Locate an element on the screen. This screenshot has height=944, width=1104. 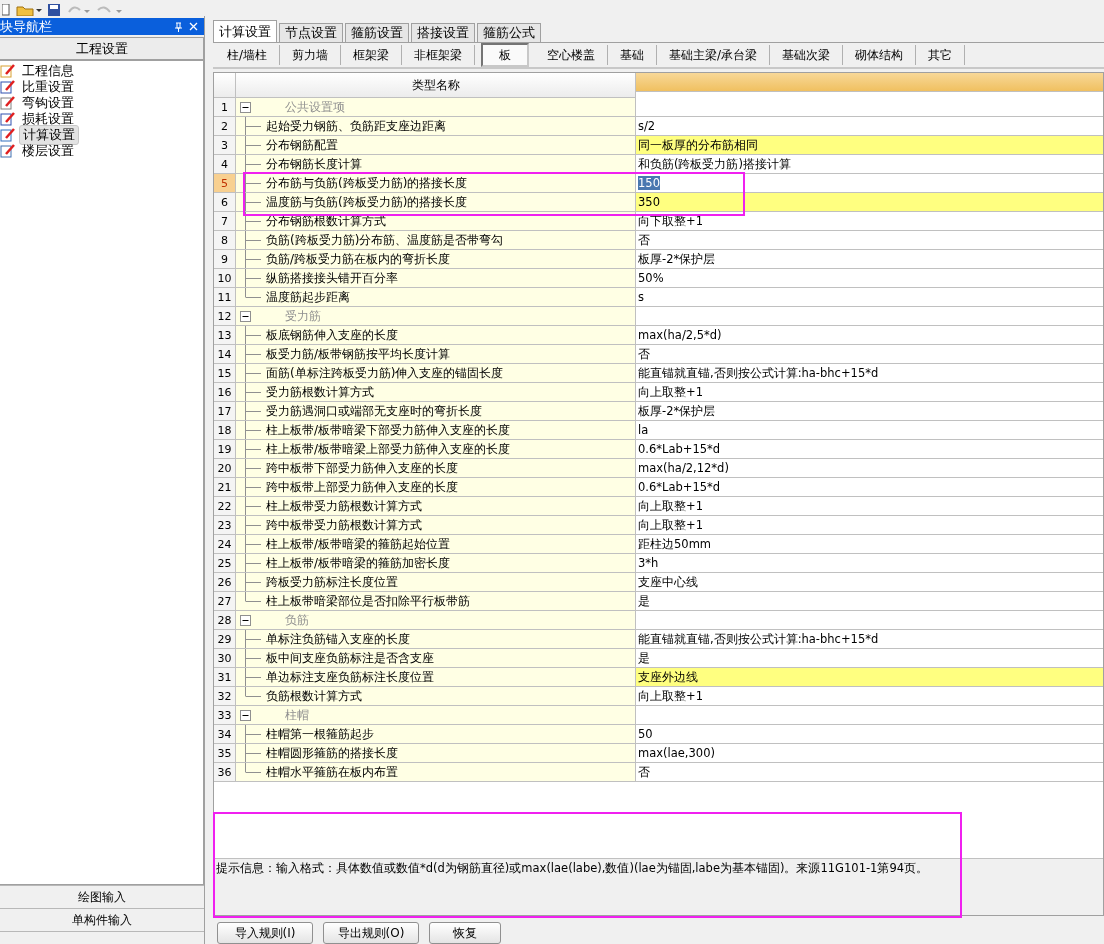
row-number: 2 is located at coordinates (225, 126).